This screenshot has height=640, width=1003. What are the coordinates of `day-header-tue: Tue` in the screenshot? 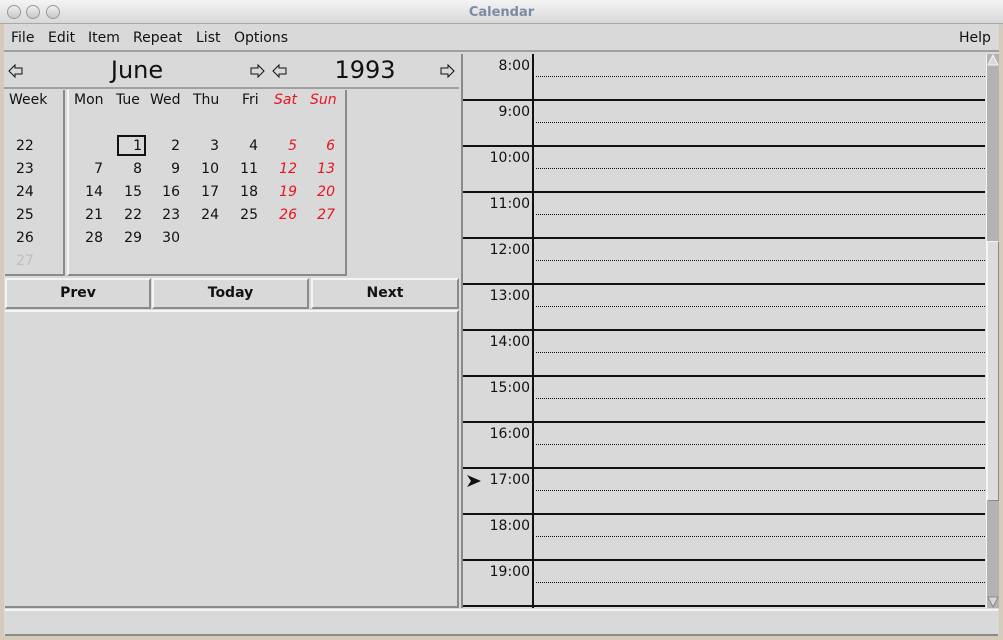 It's located at (128, 100).